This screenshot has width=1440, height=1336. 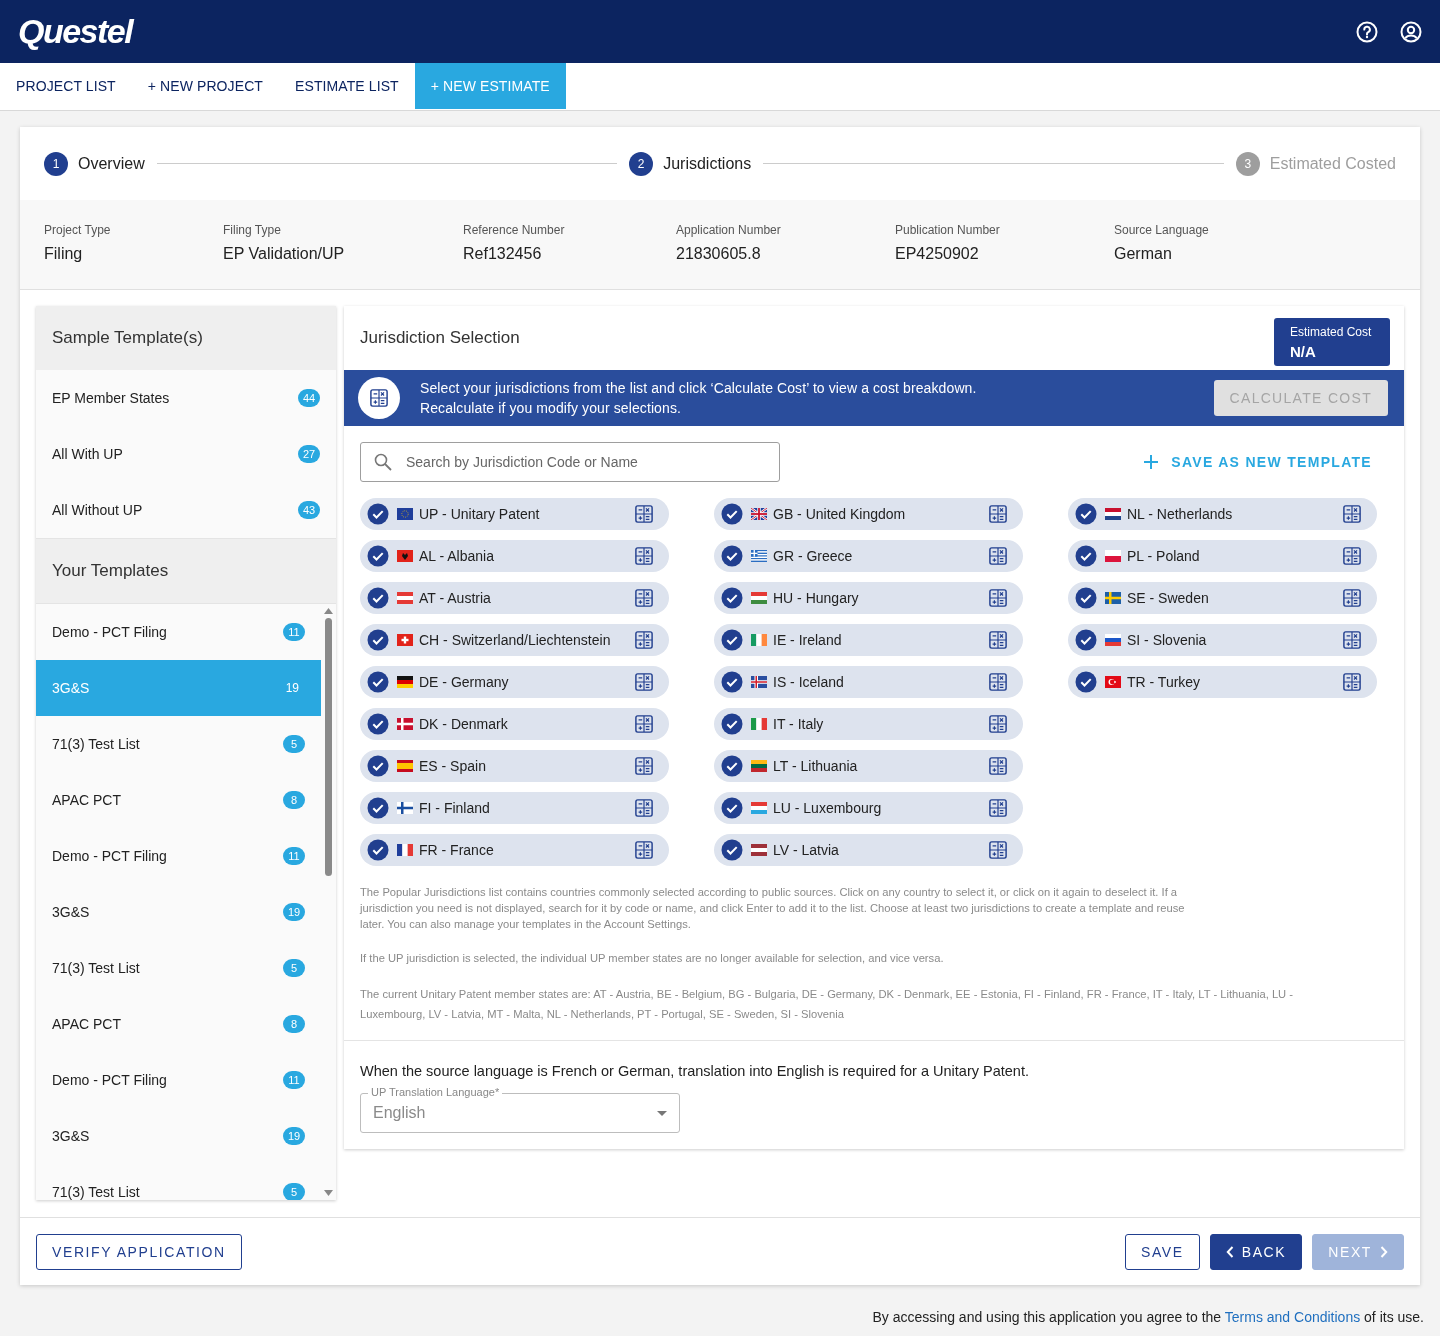 I want to click on jurisdiction-chip: DK - Denmark, so click(x=514, y=724).